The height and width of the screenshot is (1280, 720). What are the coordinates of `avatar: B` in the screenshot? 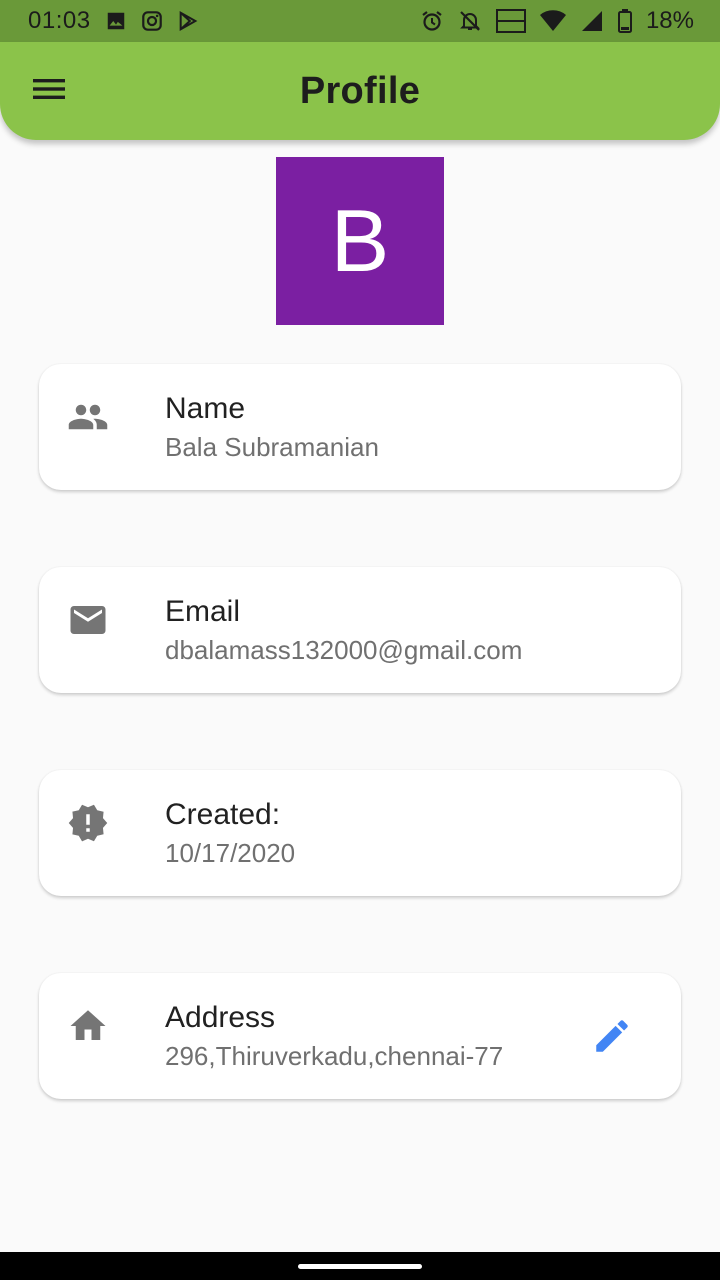 It's located at (360, 241).